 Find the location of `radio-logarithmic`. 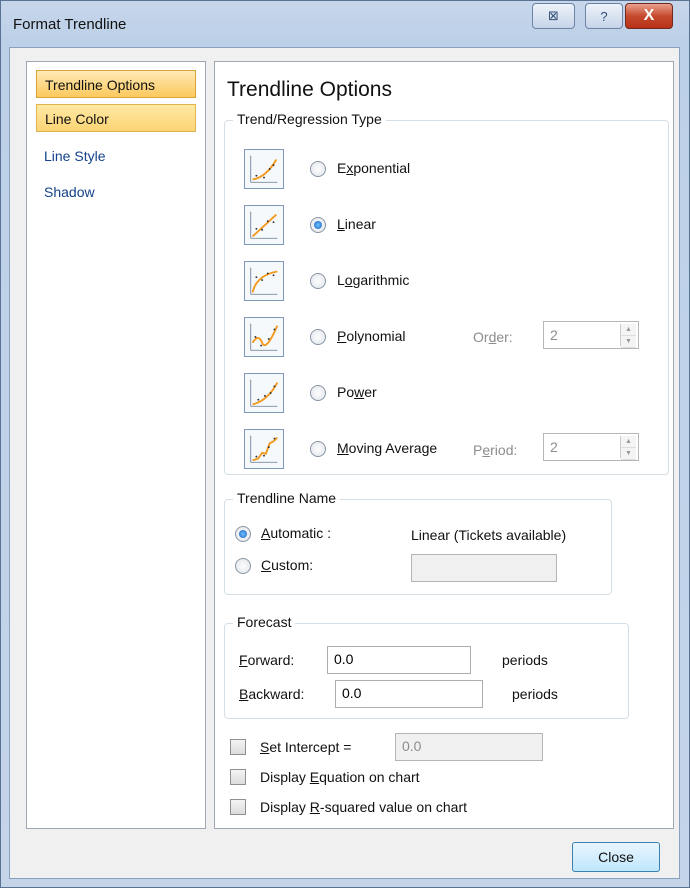

radio-logarithmic is located at coordinates (318, 281).